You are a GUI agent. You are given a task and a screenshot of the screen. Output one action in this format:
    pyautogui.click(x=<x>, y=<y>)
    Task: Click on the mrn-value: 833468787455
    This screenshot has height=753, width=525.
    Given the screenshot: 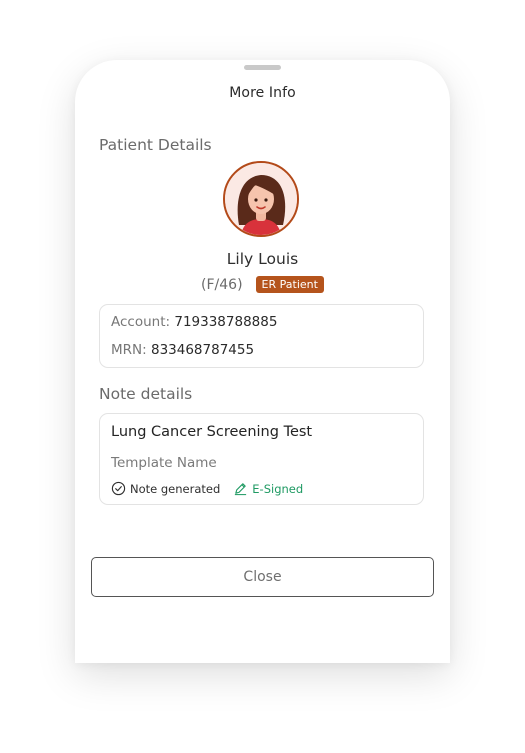 What is the action you would take?
    pyautogui.click(x=202, y=350)
    